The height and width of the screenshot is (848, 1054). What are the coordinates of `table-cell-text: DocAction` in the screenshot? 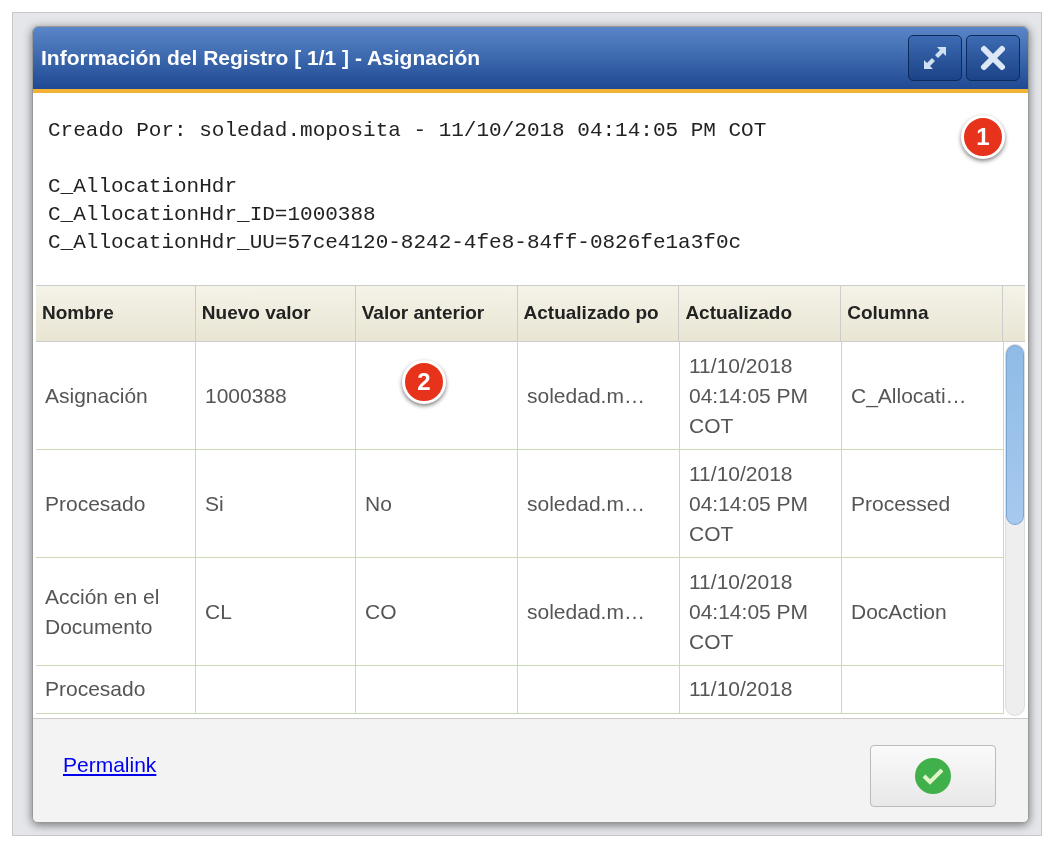 It's located at (899, 611).